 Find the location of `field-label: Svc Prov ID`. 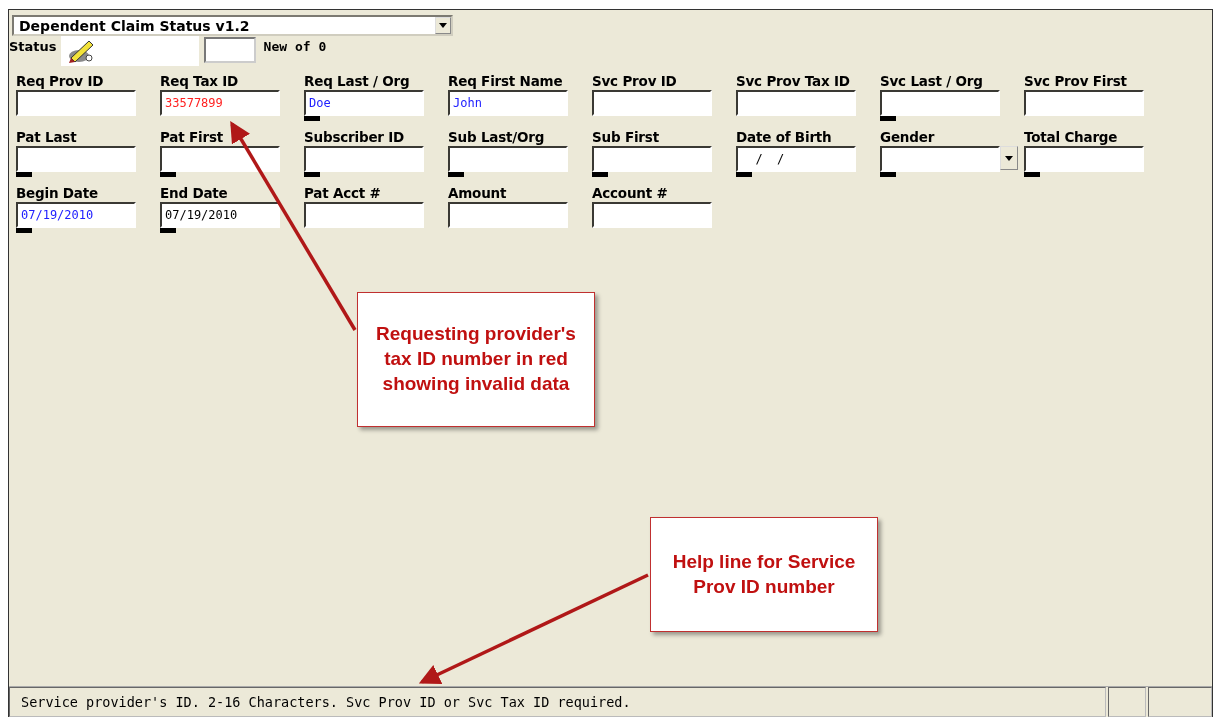

field-label: Svc Prov ID is located at coordinates (635, 81).